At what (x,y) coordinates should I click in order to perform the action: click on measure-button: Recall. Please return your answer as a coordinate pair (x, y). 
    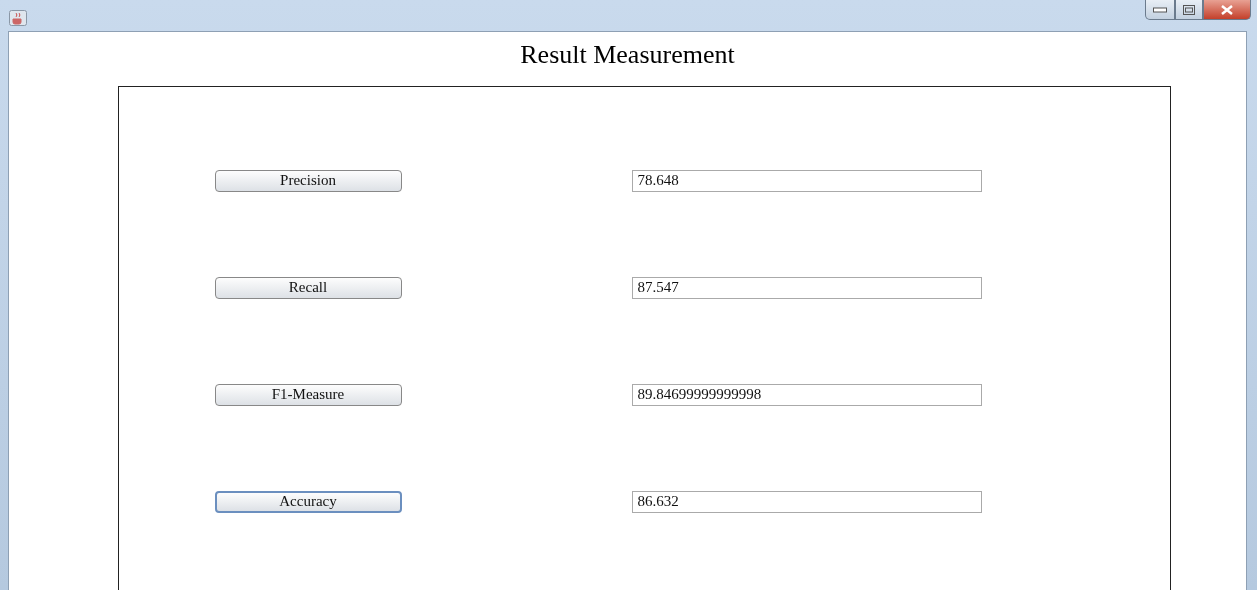
    Looking at the image, I should click on (308, 287).